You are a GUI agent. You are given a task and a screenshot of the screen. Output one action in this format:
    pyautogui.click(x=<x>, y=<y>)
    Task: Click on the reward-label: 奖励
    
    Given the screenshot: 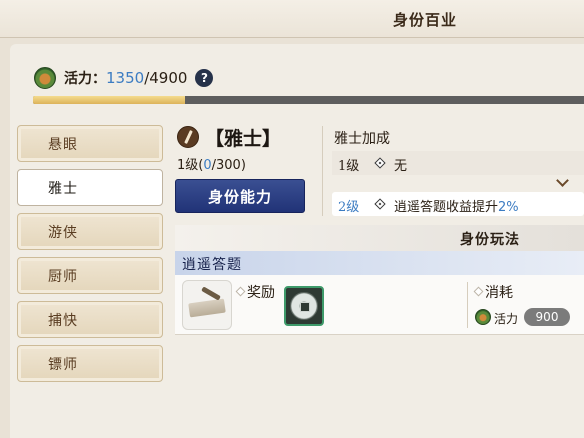 What is the action you would take?
    pyautogui.click(x=261, y=293)
    